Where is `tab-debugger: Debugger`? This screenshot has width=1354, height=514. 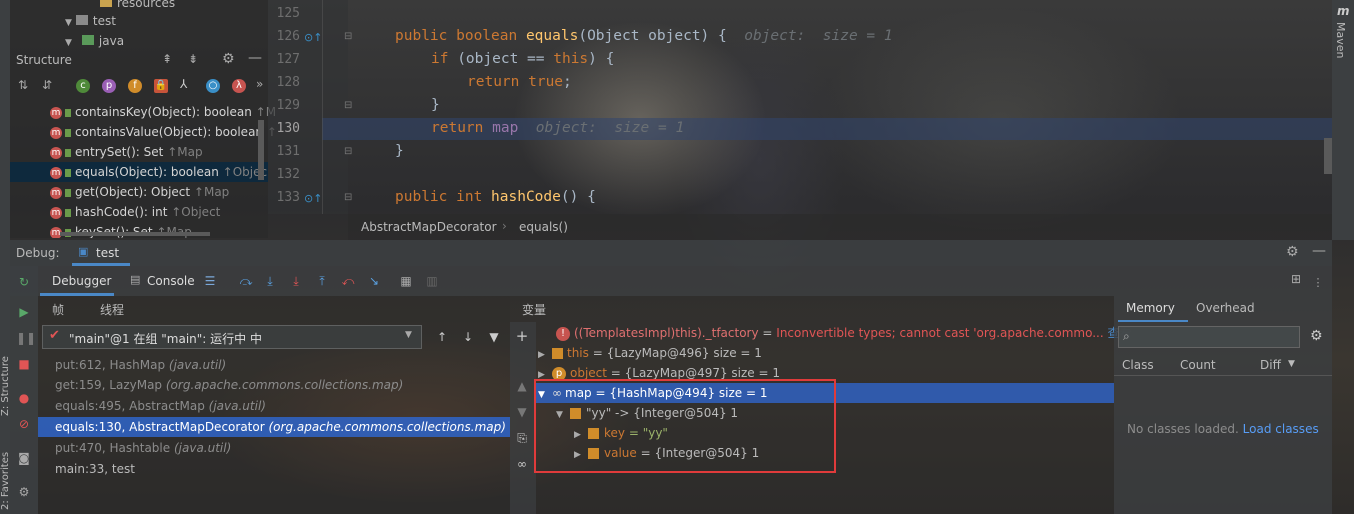 tab-debugger: Debugger is located at coordinates (77, 281).